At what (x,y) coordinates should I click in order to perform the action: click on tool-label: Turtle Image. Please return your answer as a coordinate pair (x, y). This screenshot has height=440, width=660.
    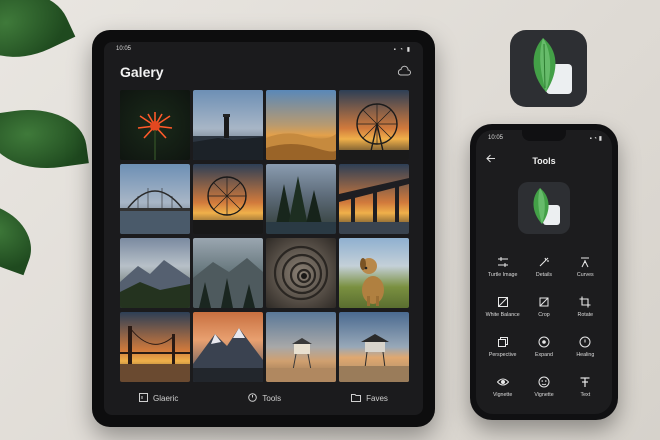
    Looking at the image, I should click on (502, 275).